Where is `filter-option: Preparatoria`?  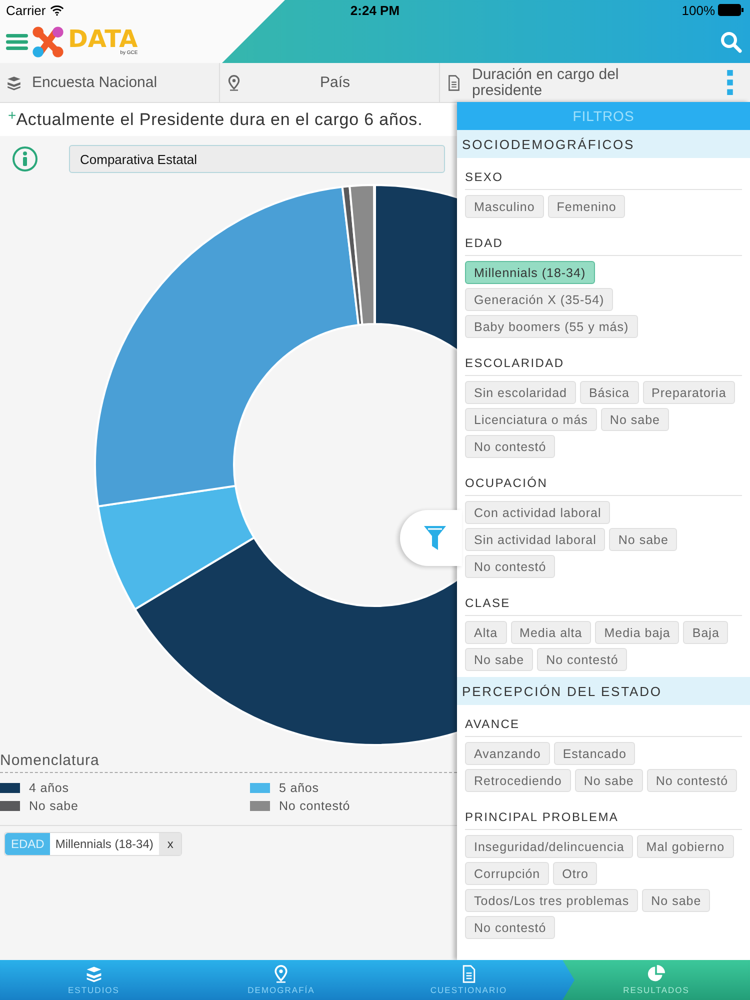
filter-option: Preparatoria is located at coordinates (689, 392).